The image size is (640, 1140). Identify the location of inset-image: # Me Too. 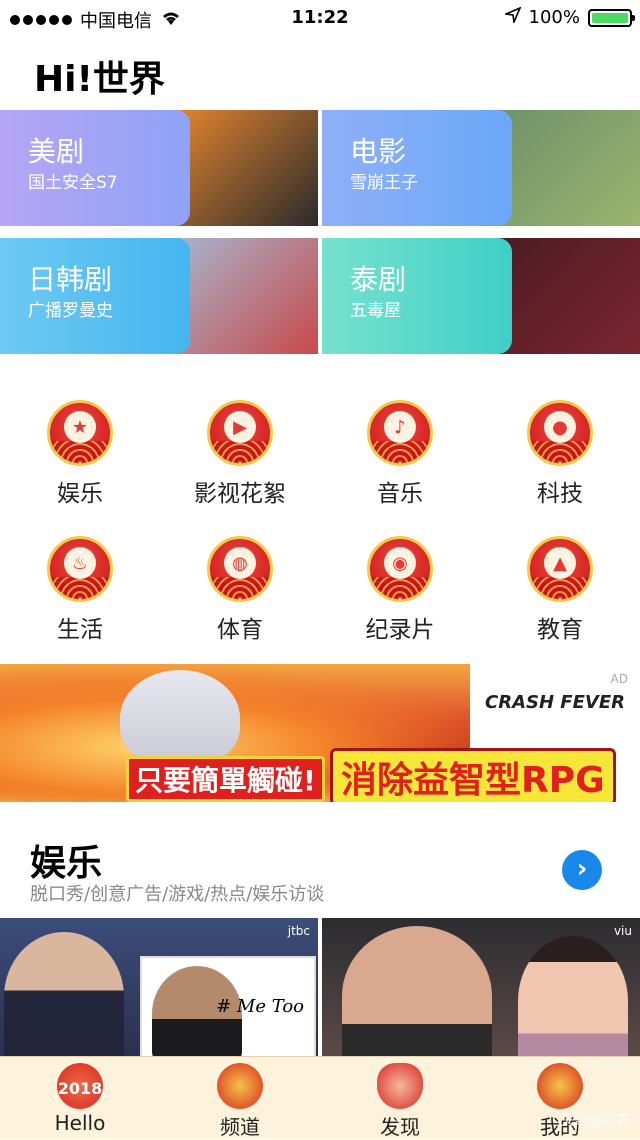
(228, 1007).